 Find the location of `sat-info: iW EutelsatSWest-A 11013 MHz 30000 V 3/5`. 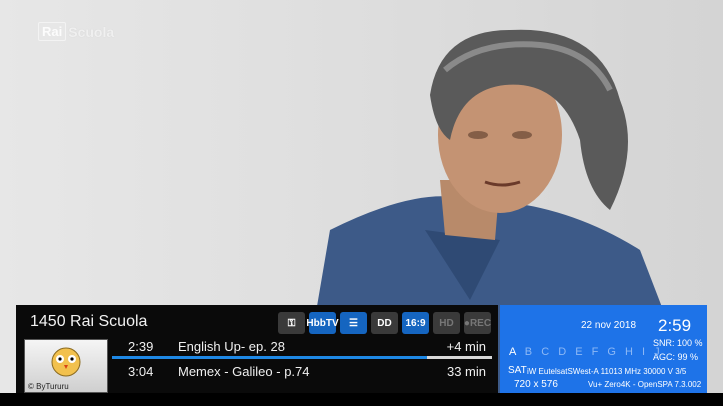

sat-info: iW EutelsatSWest-A 11013 MHz 30000 V 3/5 is located at coordinates (607, 371).